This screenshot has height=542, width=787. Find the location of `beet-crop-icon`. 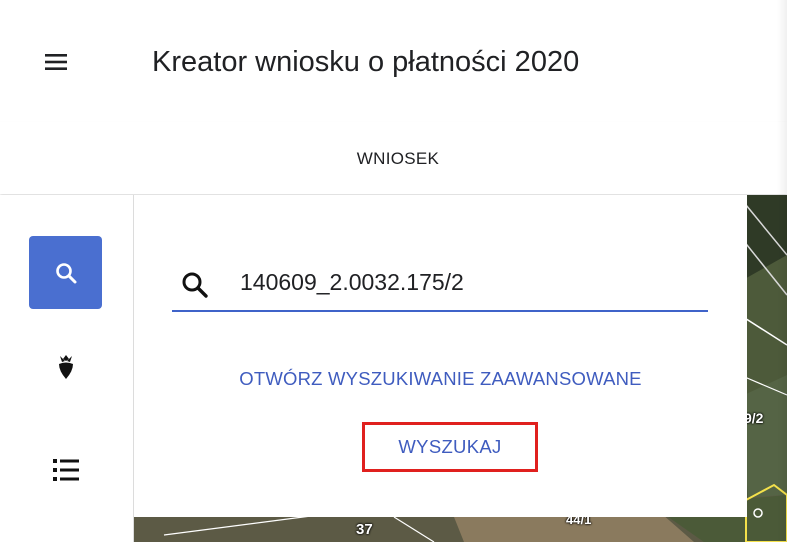

beet-crop-icon is located at coordinates (65, 366).